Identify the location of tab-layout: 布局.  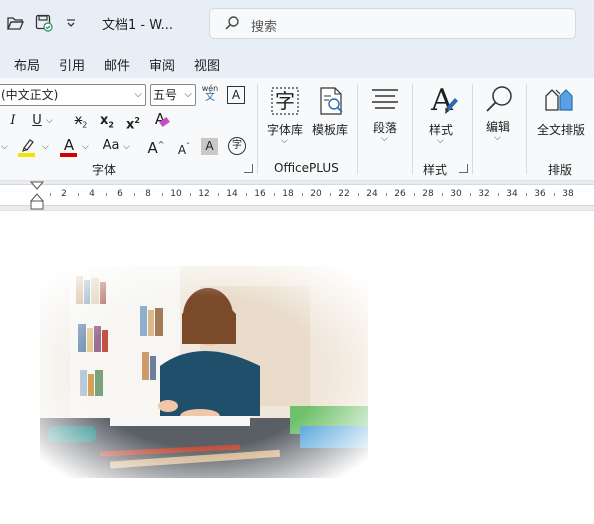
(27, 64).